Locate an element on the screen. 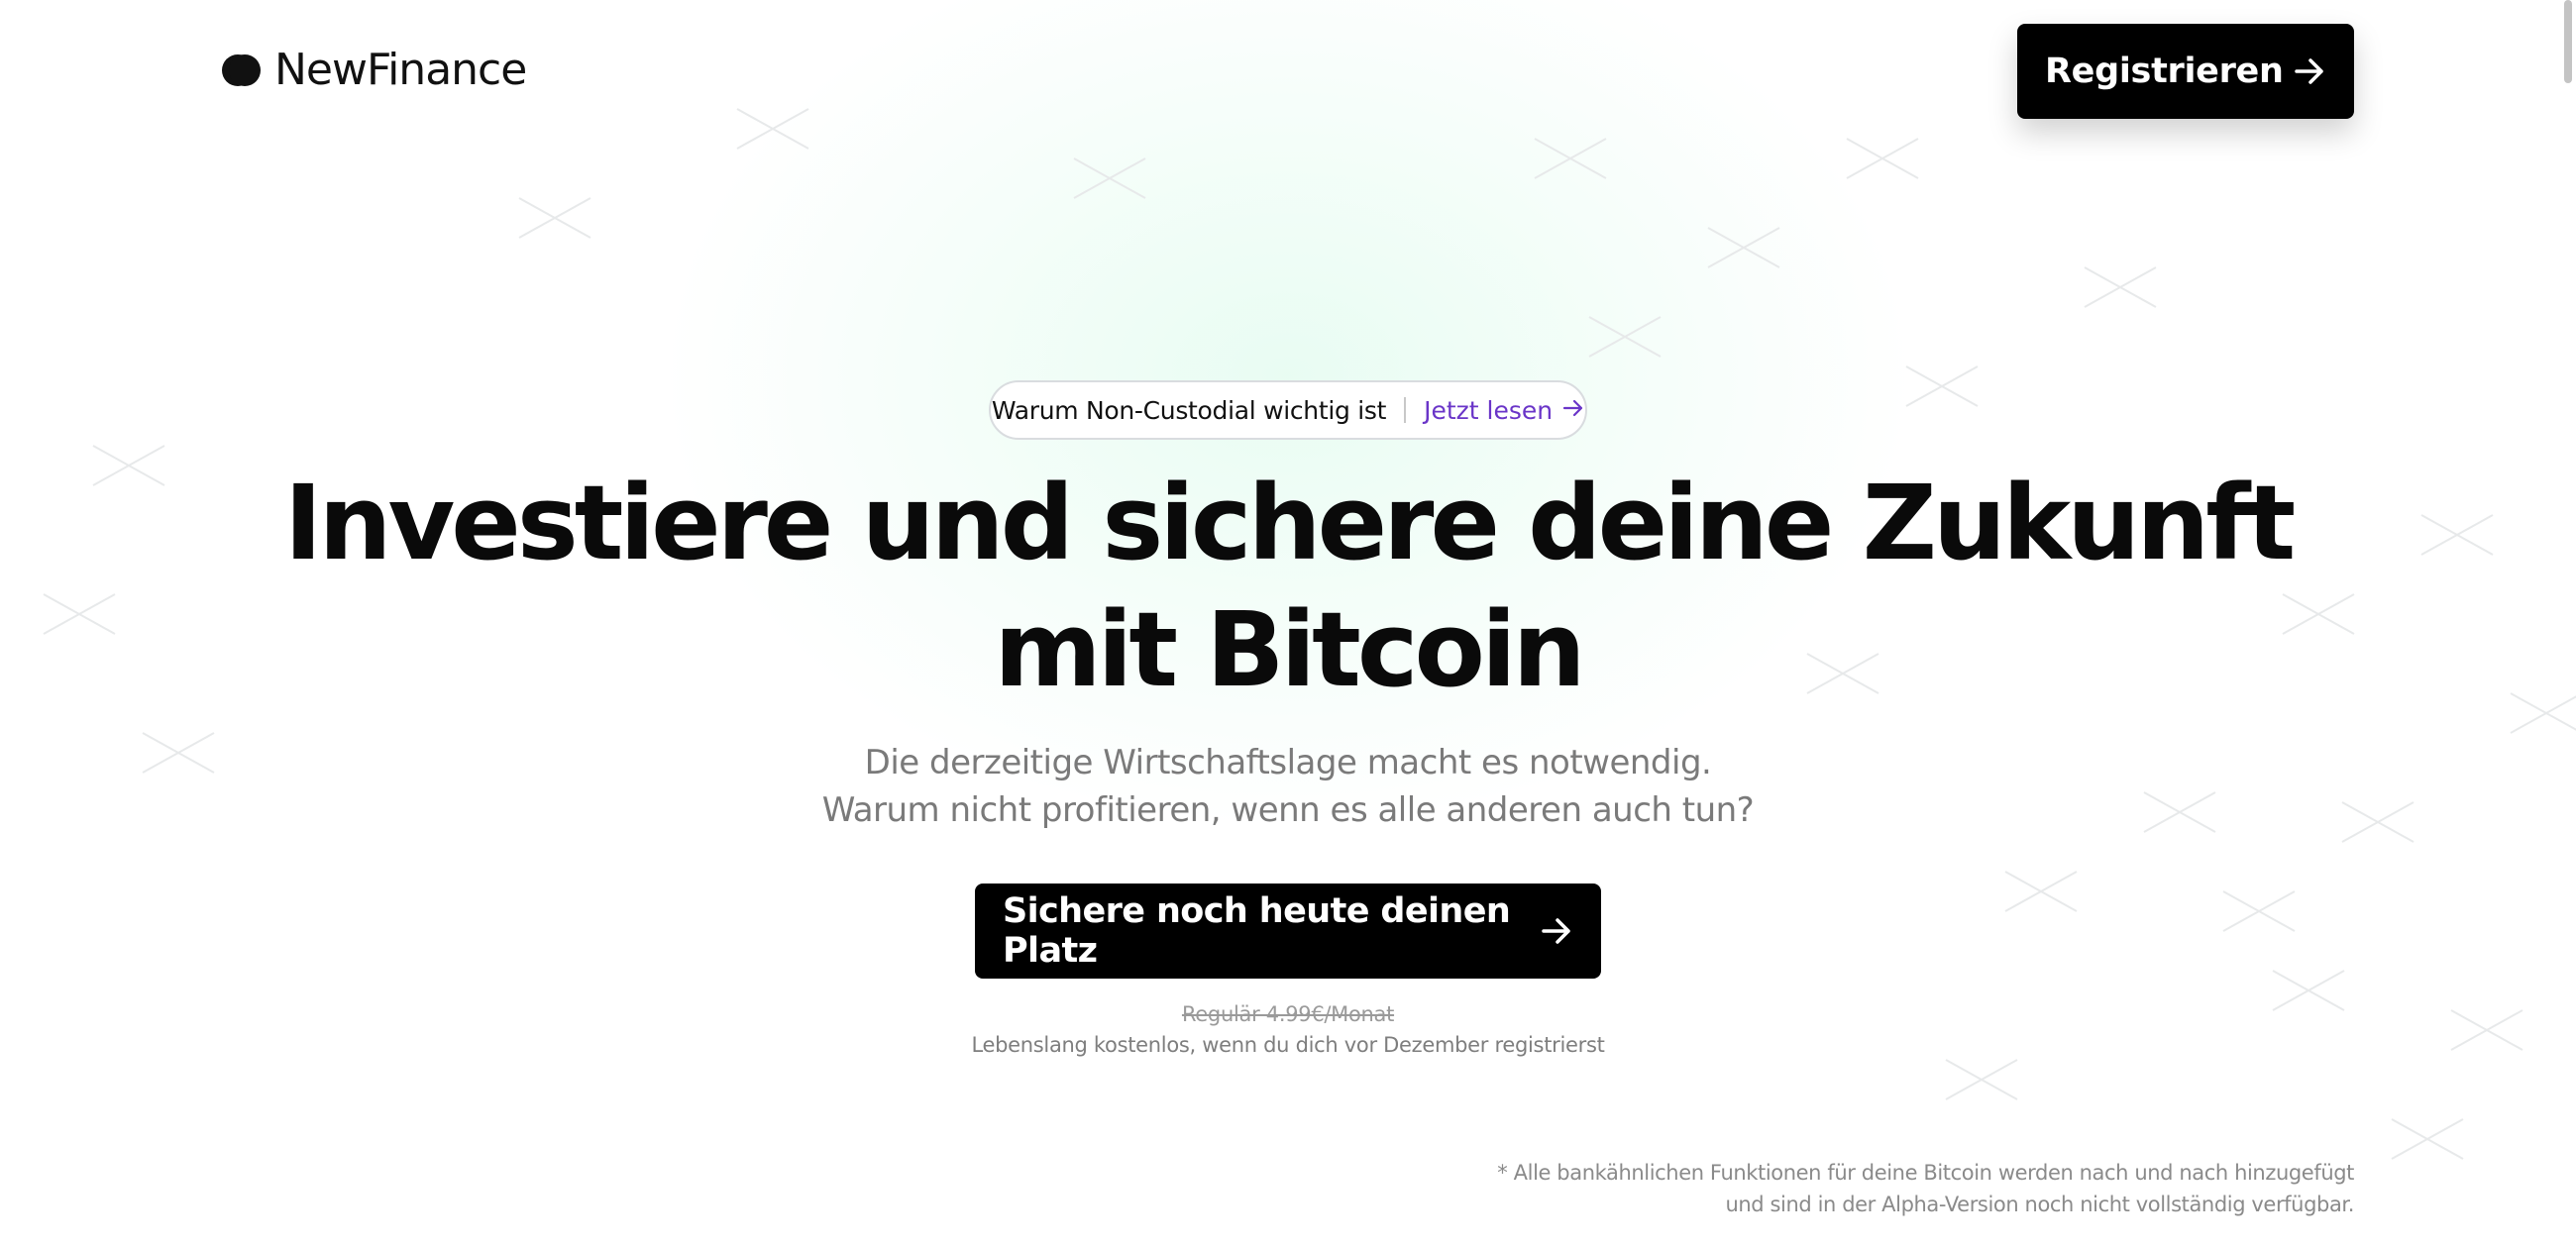 The width and height of the screenshot is (2576, 1248). newfinance-logo-icon is located at coordinates (242, 69).